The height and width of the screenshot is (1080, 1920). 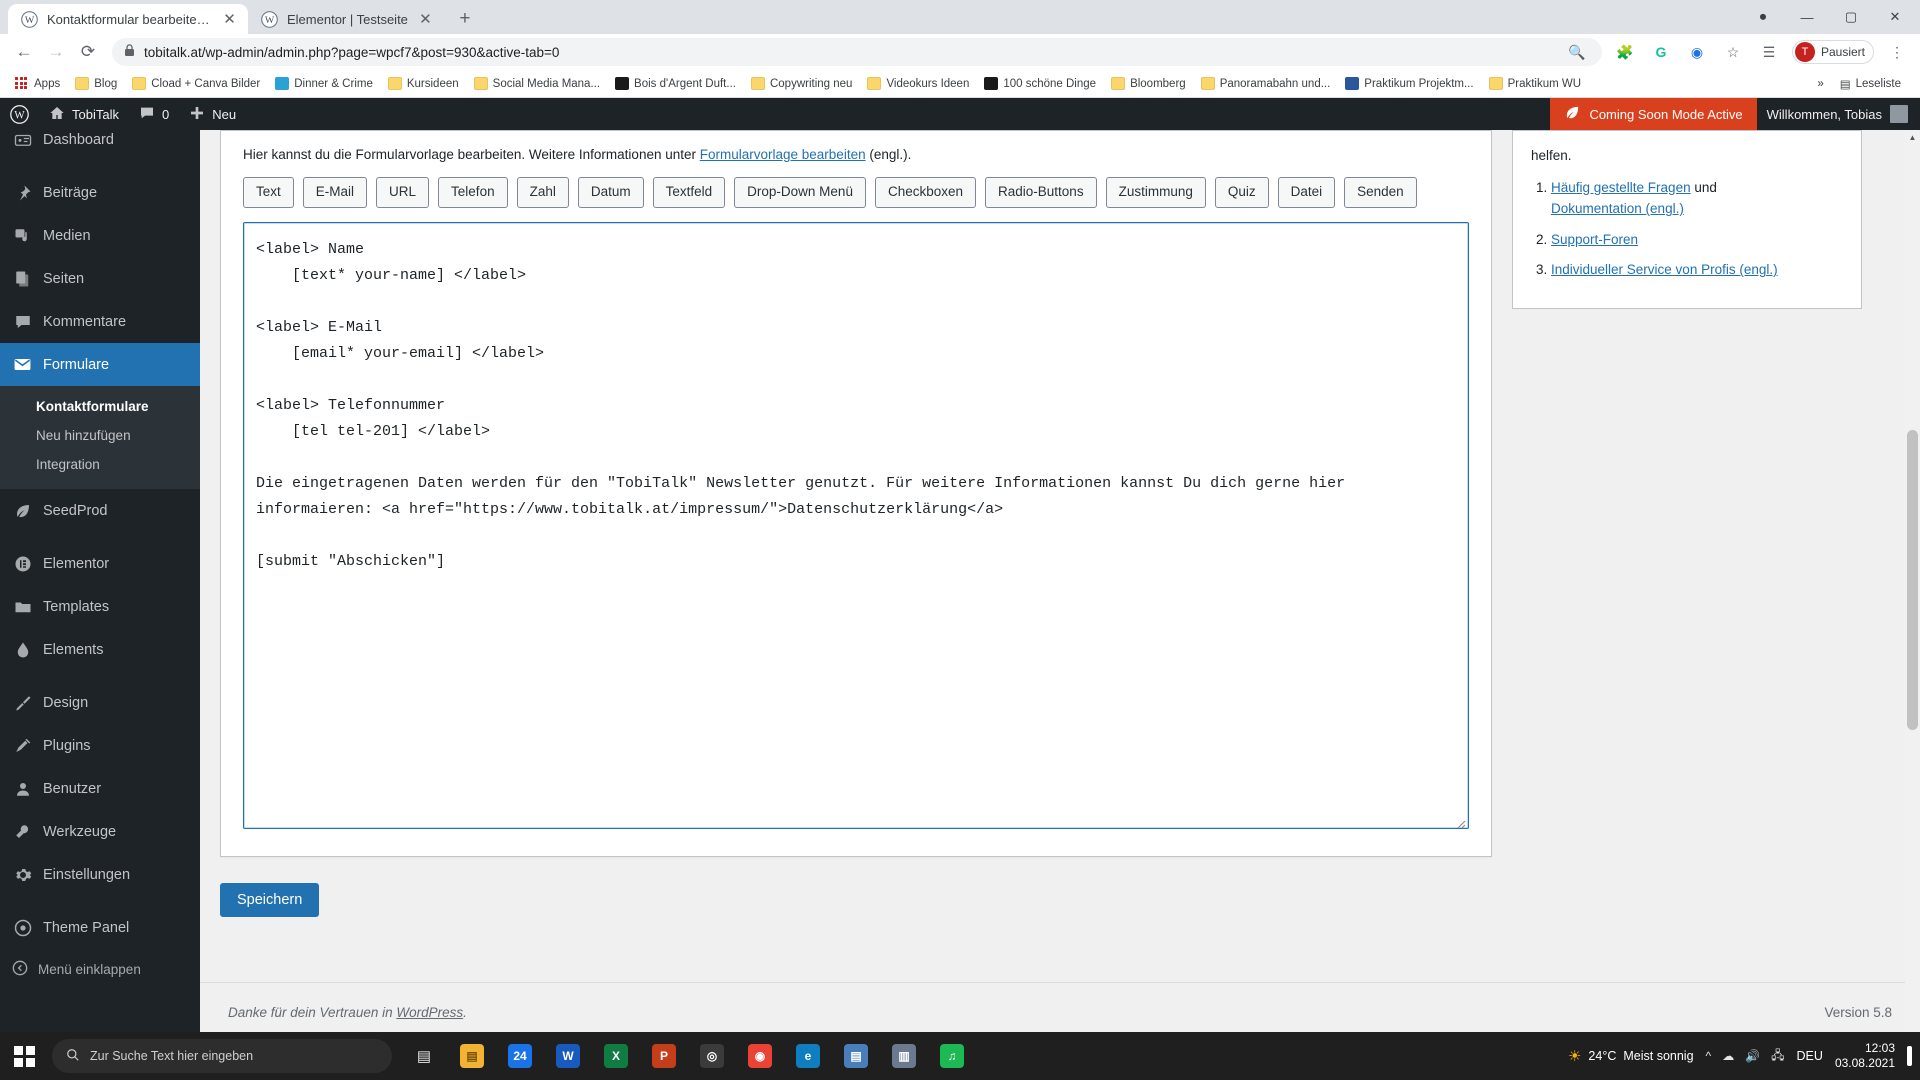 What do you see at coordinates (96, 83) in the screenshot?
I see `bookmark-blog: Blog` at bounding box center [96, 83].